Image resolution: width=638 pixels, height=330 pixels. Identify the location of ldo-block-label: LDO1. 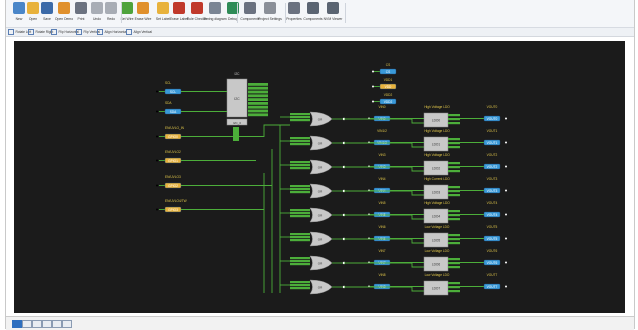
(436, 145).